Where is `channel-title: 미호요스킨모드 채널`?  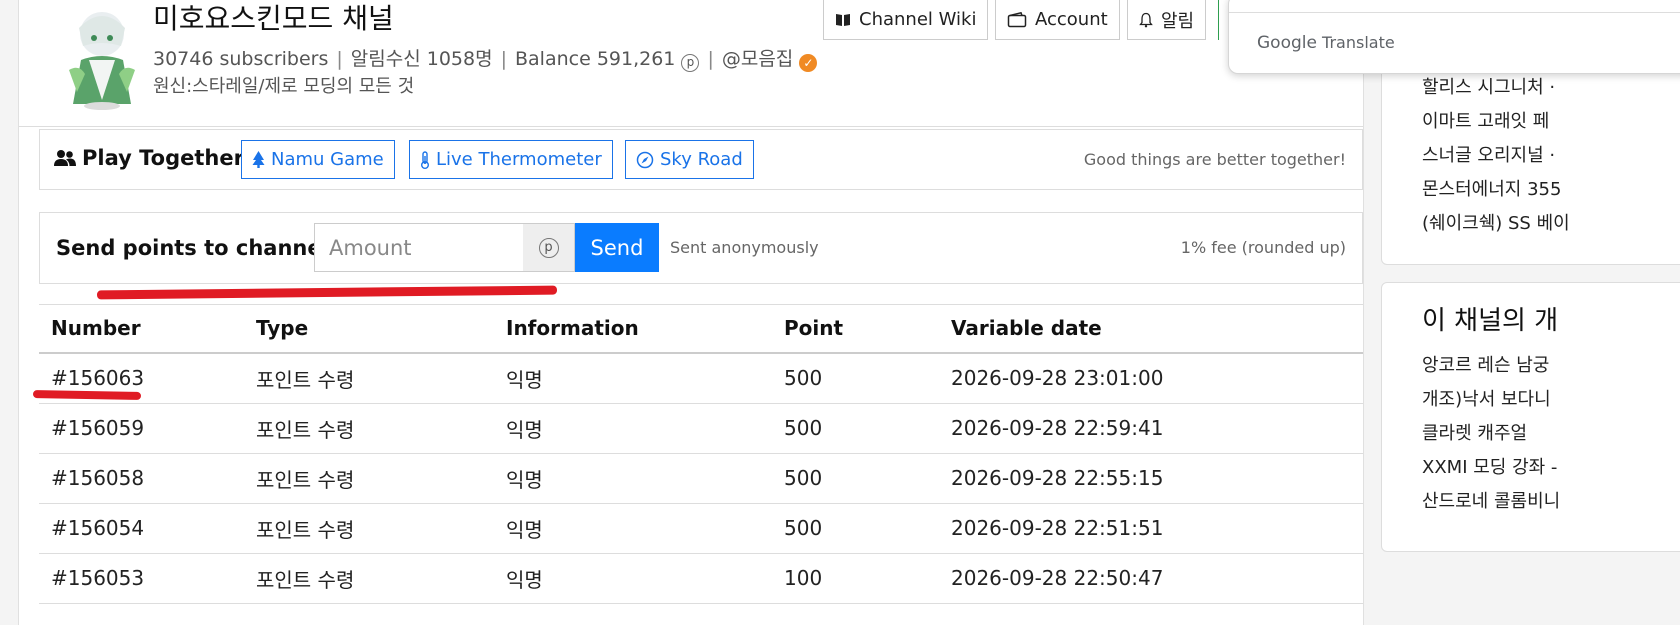 channel-title: 미호요스킨모드 채널 is located at coordinates (273, 18).